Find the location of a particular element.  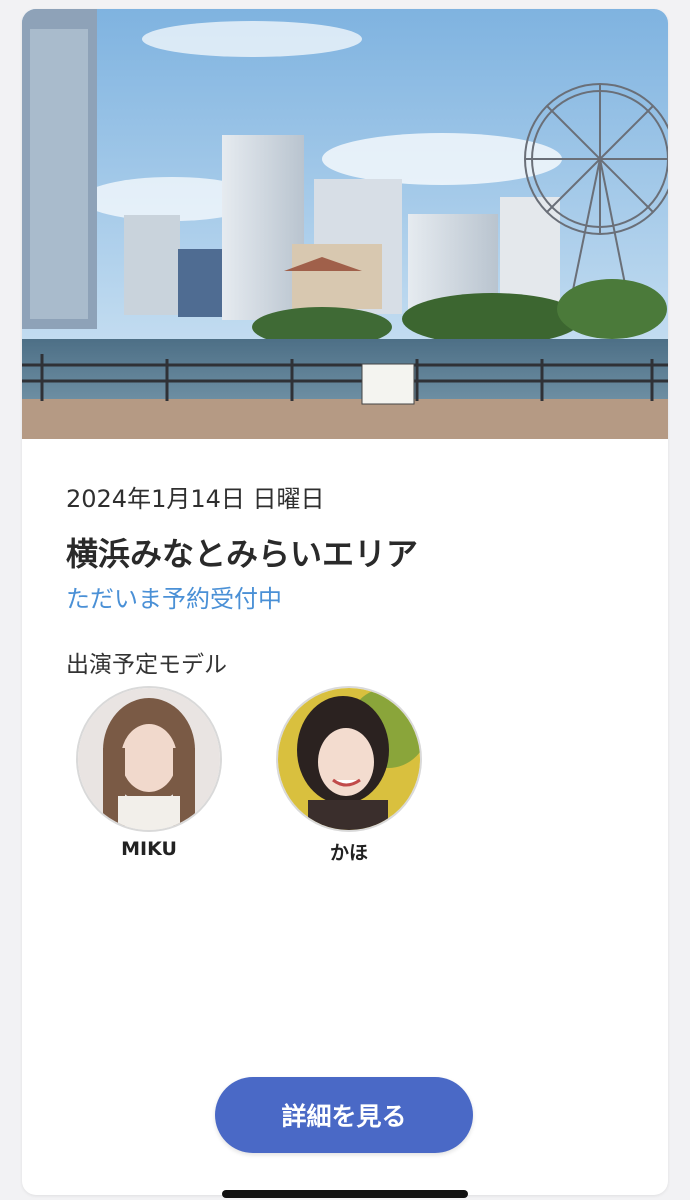

models-section-label: 出演予定モデル is located at coordinates (146, 665).